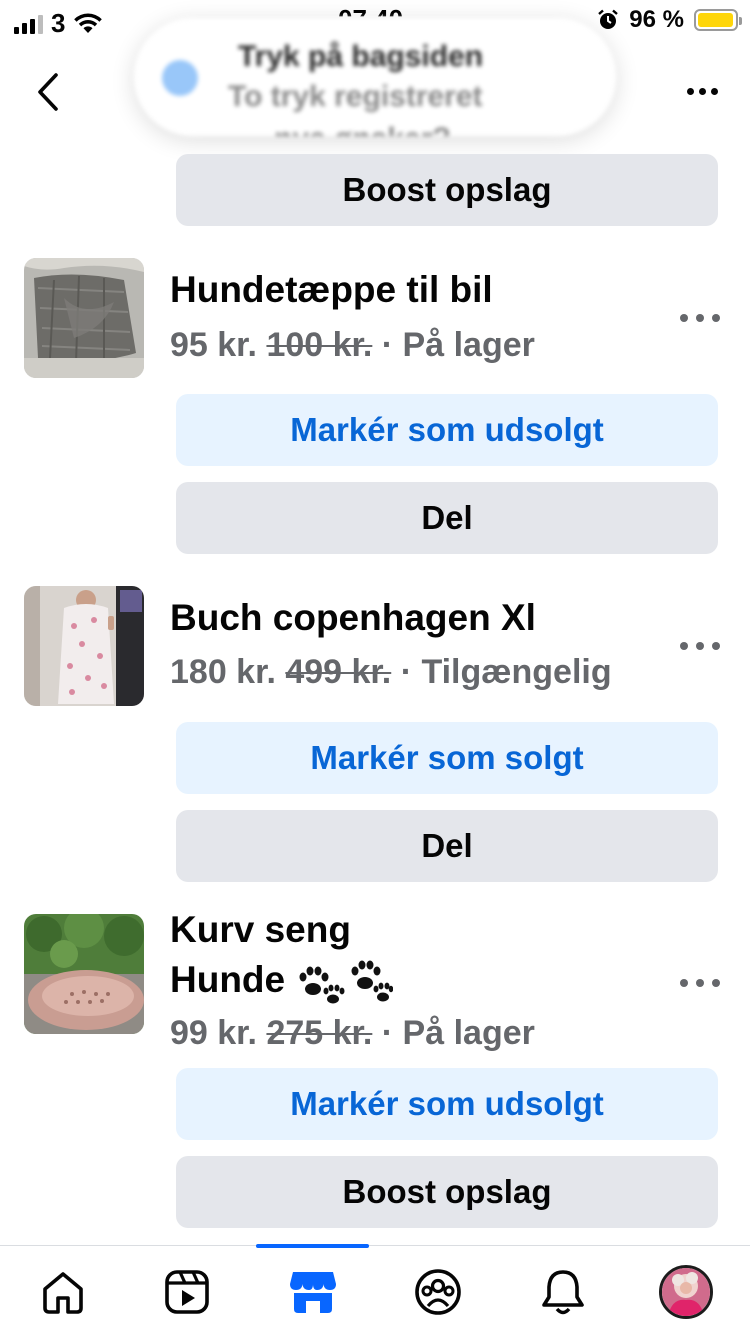 Image resolution: width=750 pixels, height=1334 pixels. I want to click on wifi-icon, so click(88, 22).